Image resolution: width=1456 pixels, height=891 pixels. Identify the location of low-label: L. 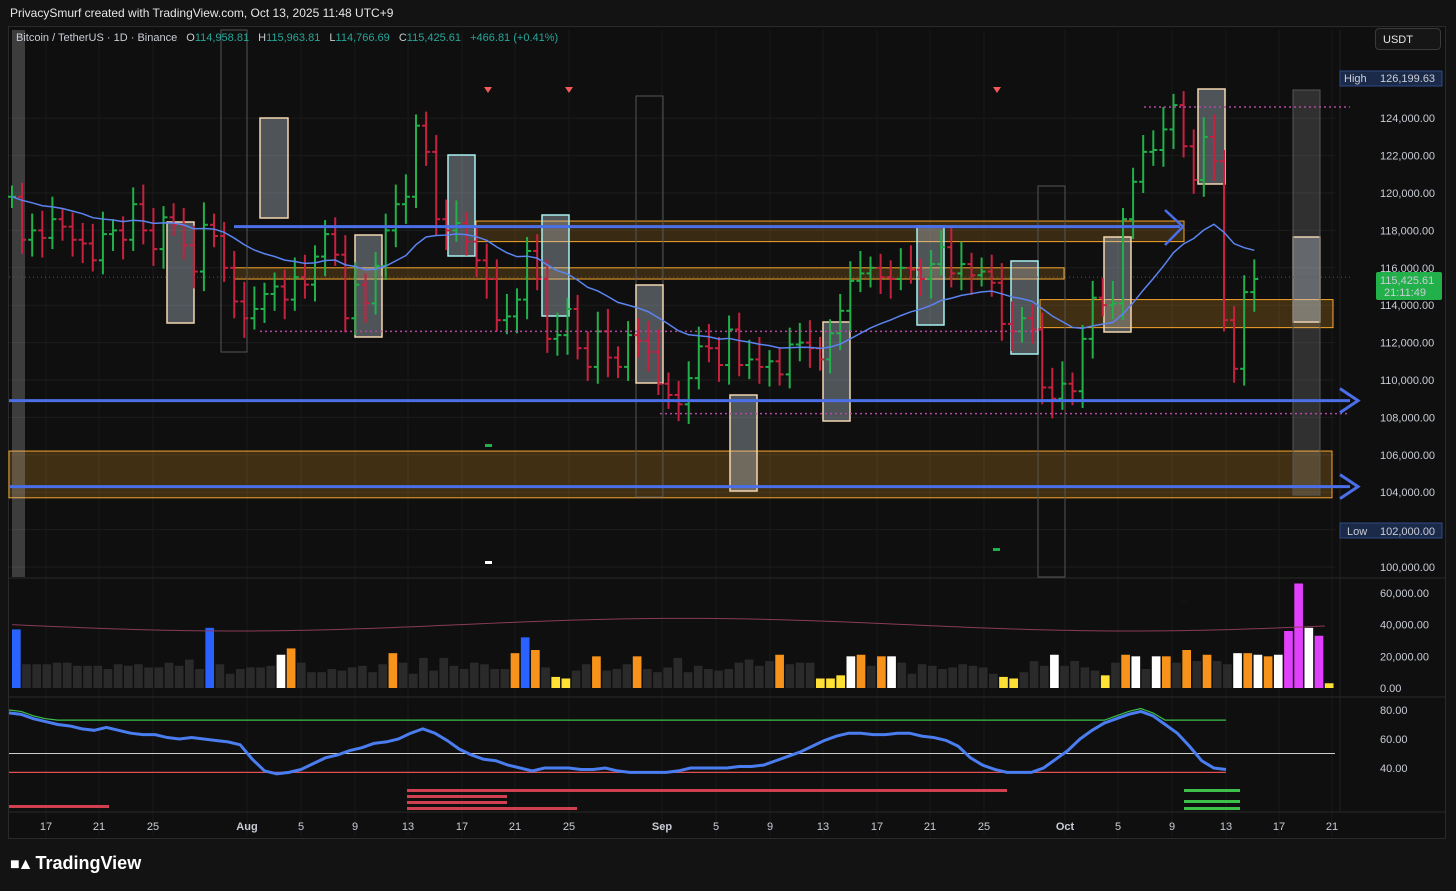
(332, 38).